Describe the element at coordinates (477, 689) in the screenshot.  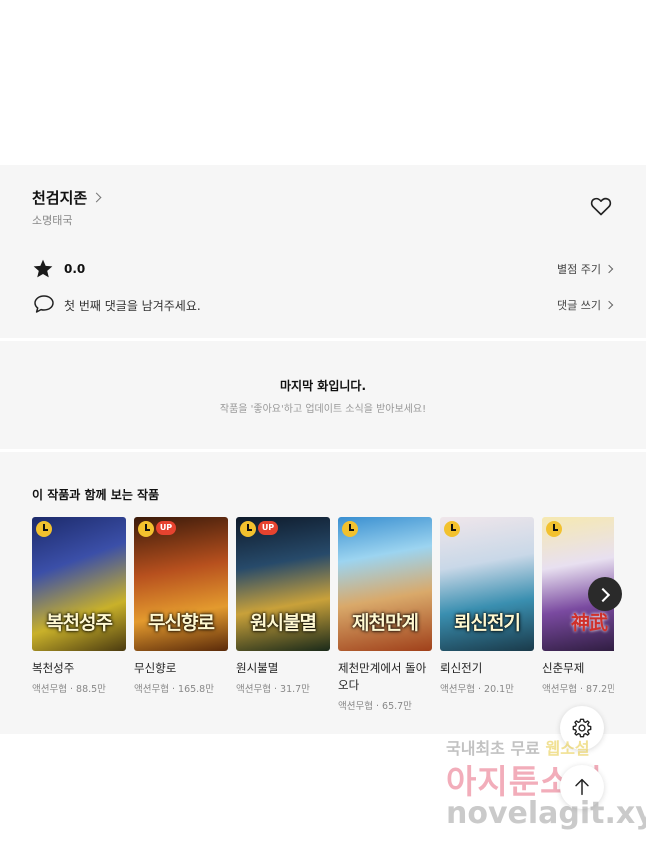
I see `rec-meta: 액션무협 · 20.1만` at that location.